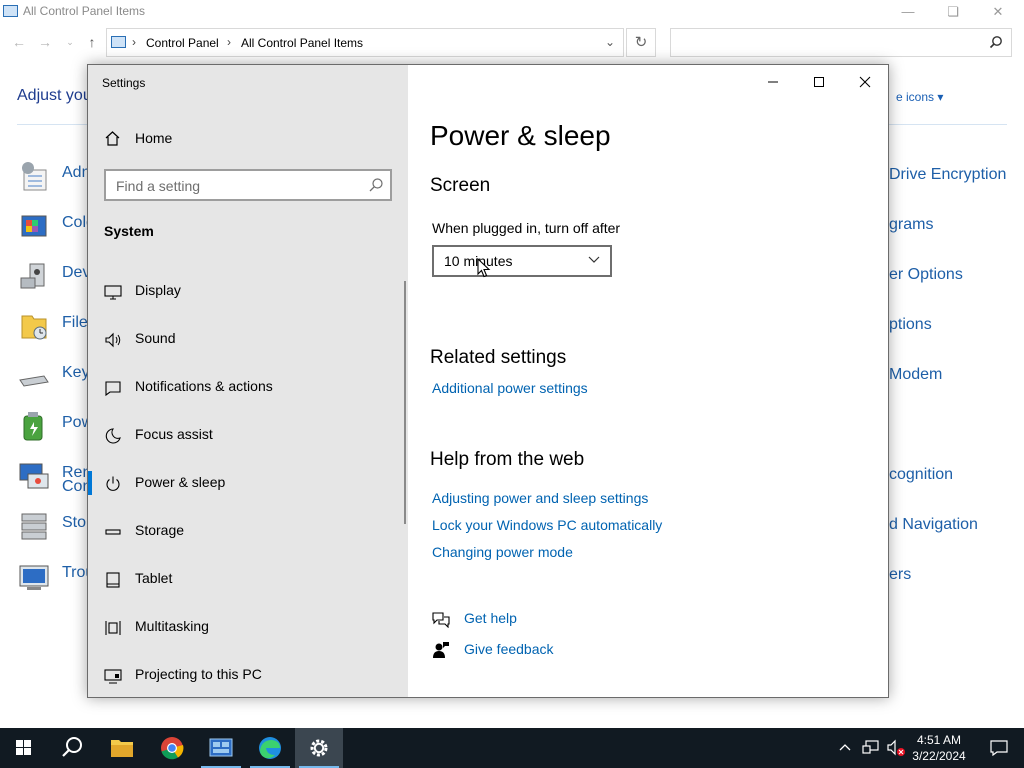 This screenshot has height=768, width=1024. Describe the element at coordinates (113, 340) in the screenshot. I see `sound-icon` at that location.